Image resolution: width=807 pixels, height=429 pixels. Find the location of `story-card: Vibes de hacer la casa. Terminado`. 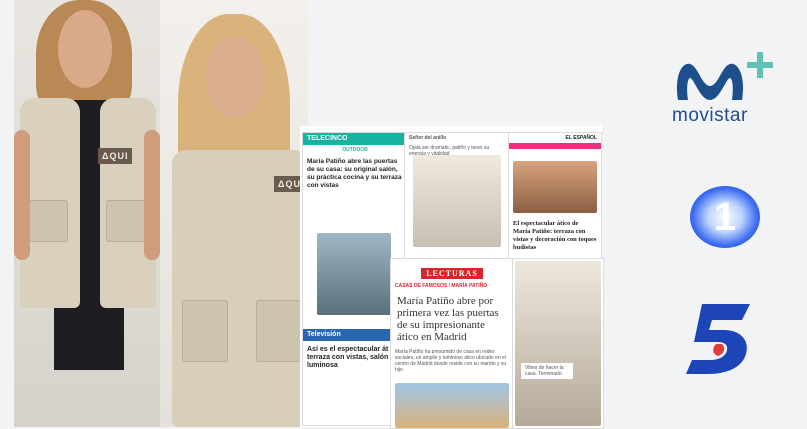

story-card: Vibes de hacer la casa. Terminado is located at coordinates (558, 343).